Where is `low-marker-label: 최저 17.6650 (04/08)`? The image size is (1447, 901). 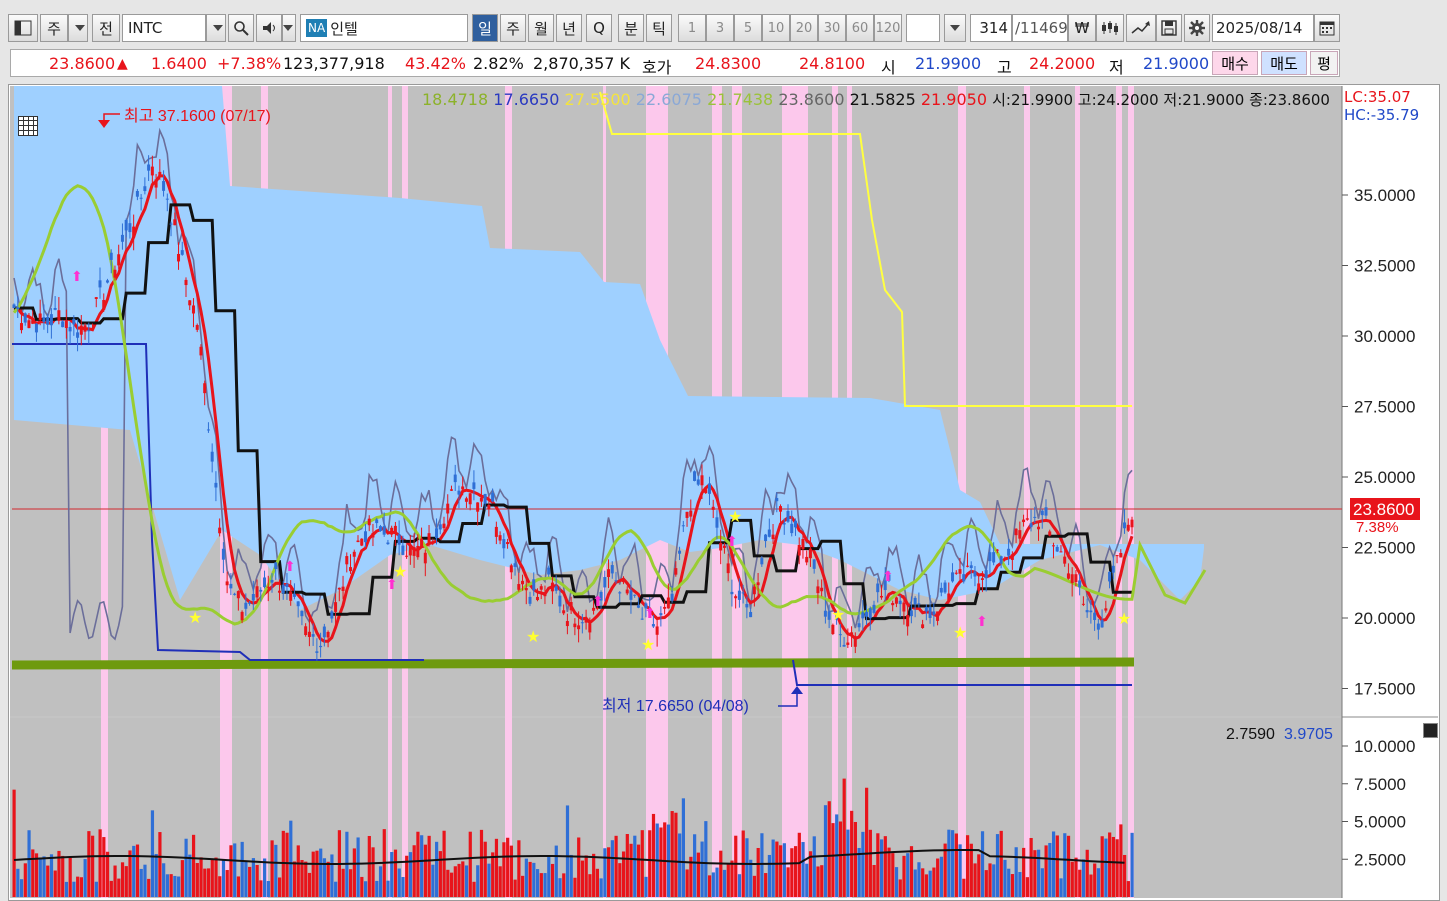 low-marker-label: 최저 17.6650 (04/08) is located at coordinates (675, 706).